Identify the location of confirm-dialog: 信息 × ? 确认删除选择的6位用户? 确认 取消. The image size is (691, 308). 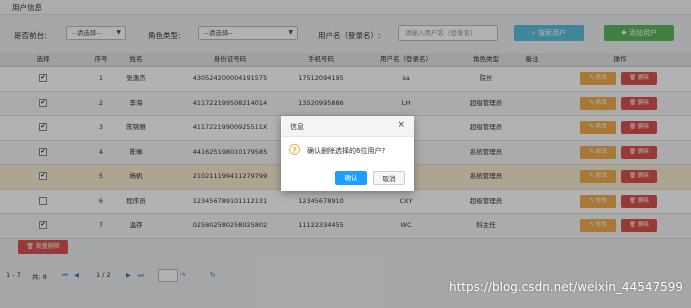
(347, 153).